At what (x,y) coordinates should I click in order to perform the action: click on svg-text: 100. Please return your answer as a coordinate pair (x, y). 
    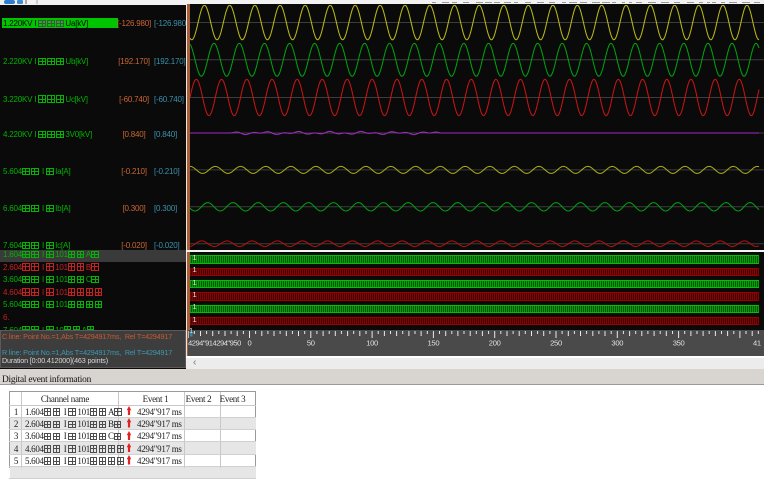
    Looking at the image, I should click on (372, 343).